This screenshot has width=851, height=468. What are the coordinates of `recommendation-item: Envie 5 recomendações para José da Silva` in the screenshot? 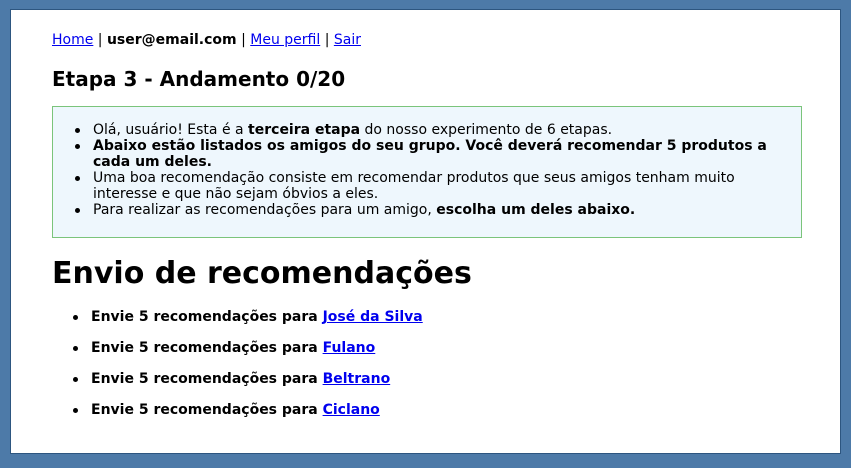 It's located at (248, 317).